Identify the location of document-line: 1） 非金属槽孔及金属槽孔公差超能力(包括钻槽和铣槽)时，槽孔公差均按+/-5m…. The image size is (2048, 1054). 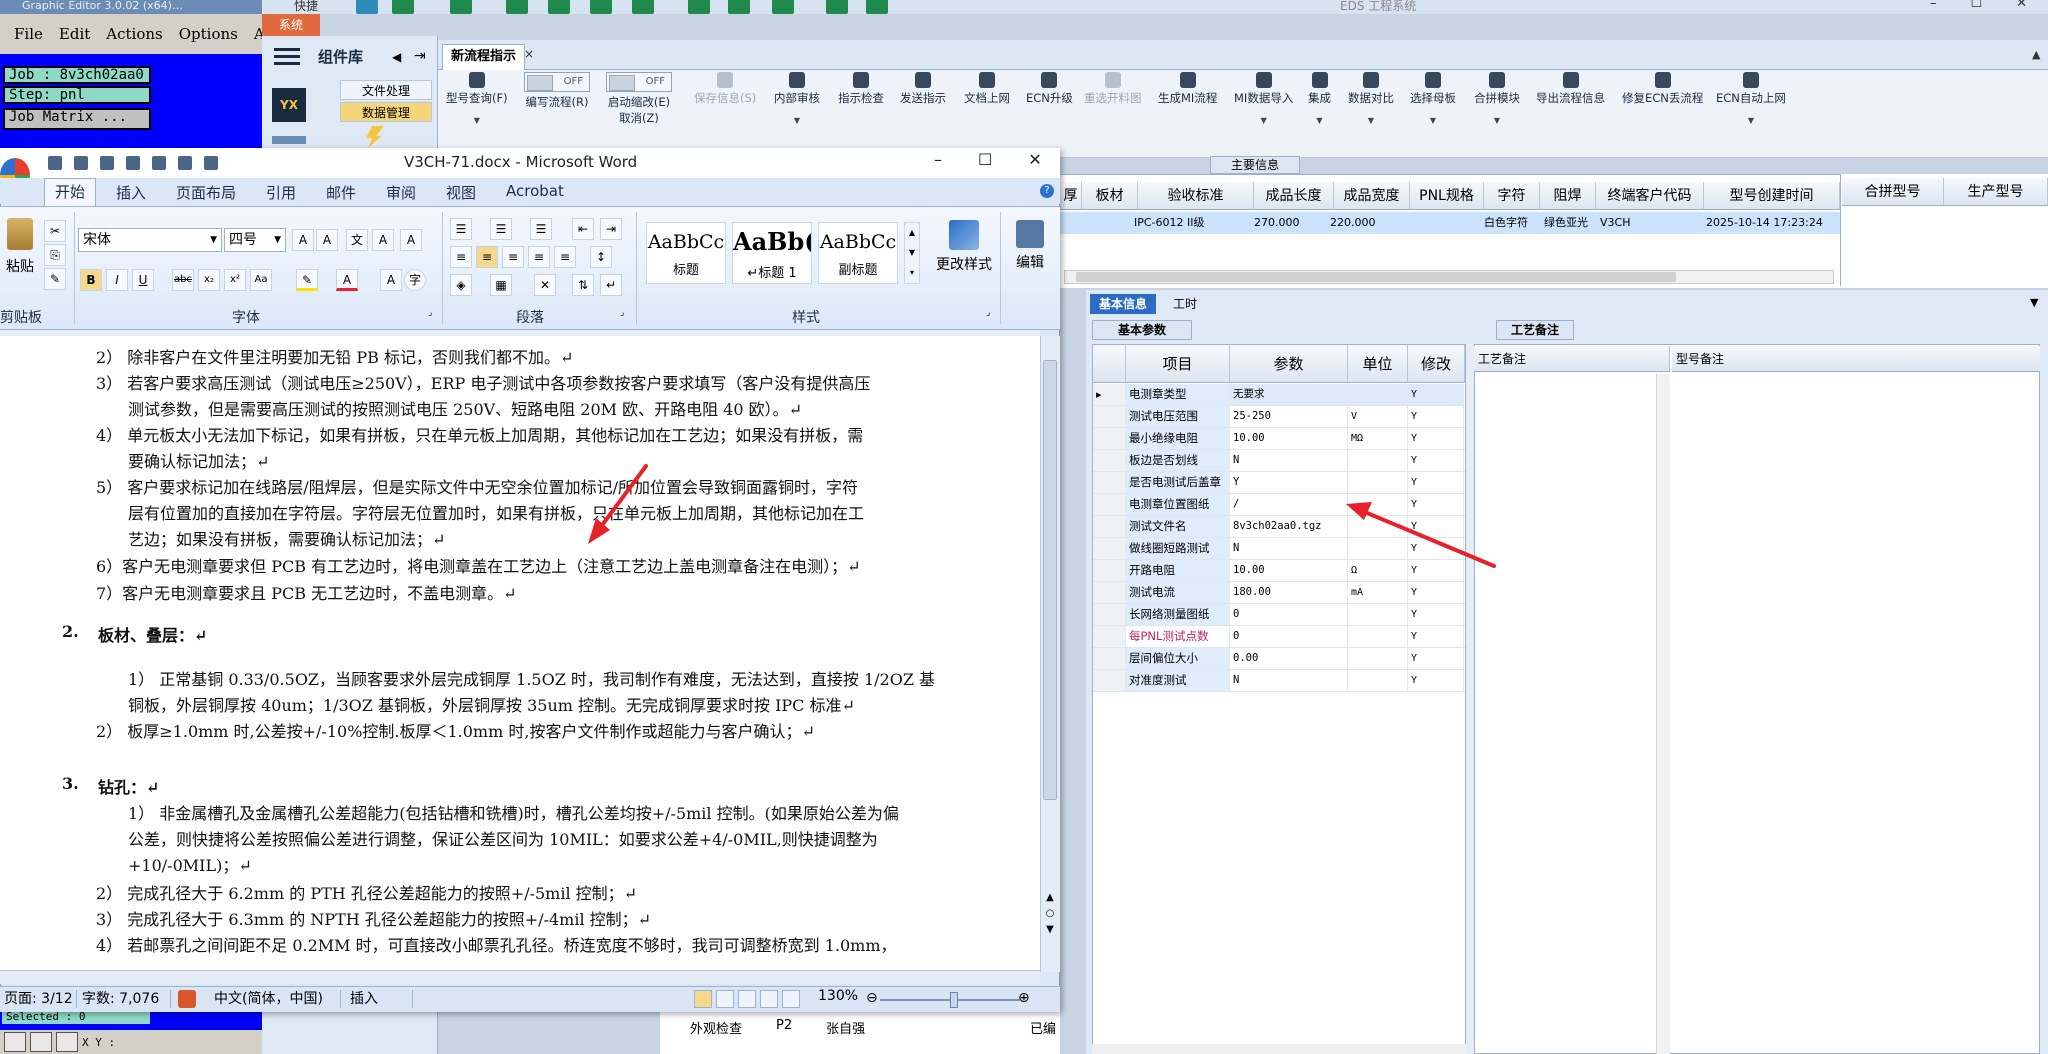
(513, 812).